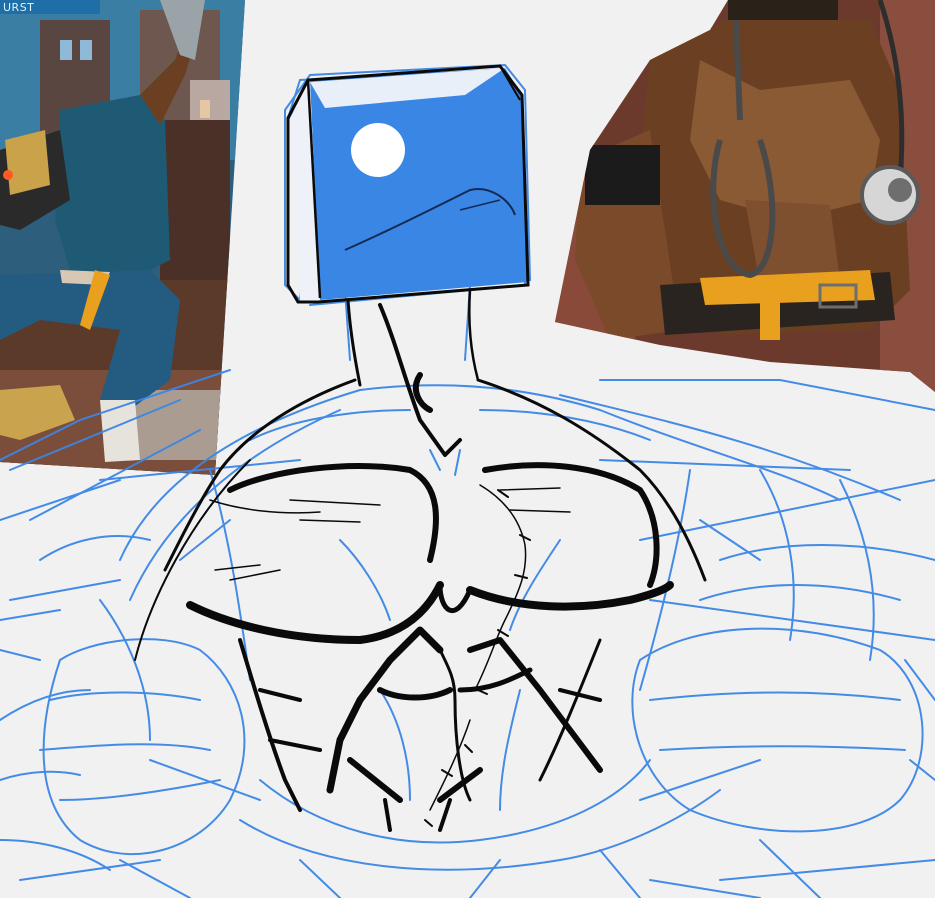  Describe the element at coordinates (408, 184) in the screenshot. I see `sketch-head` at that location.